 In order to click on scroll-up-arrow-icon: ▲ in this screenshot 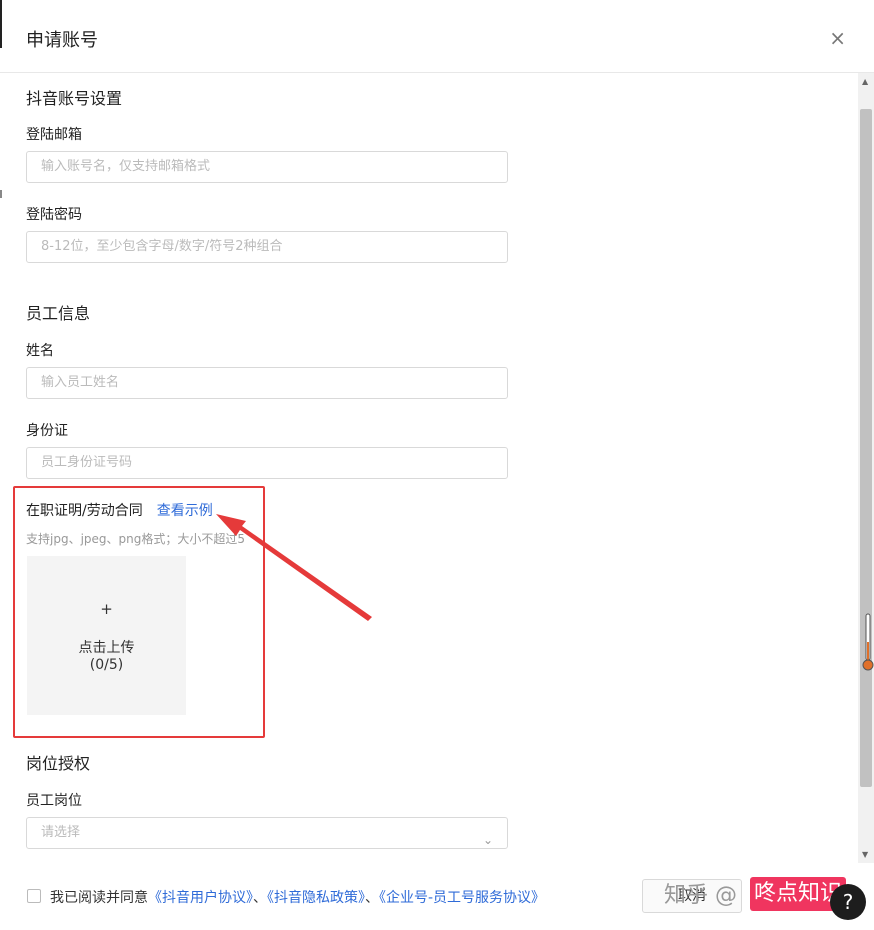, I will do `click(865, 81)`.